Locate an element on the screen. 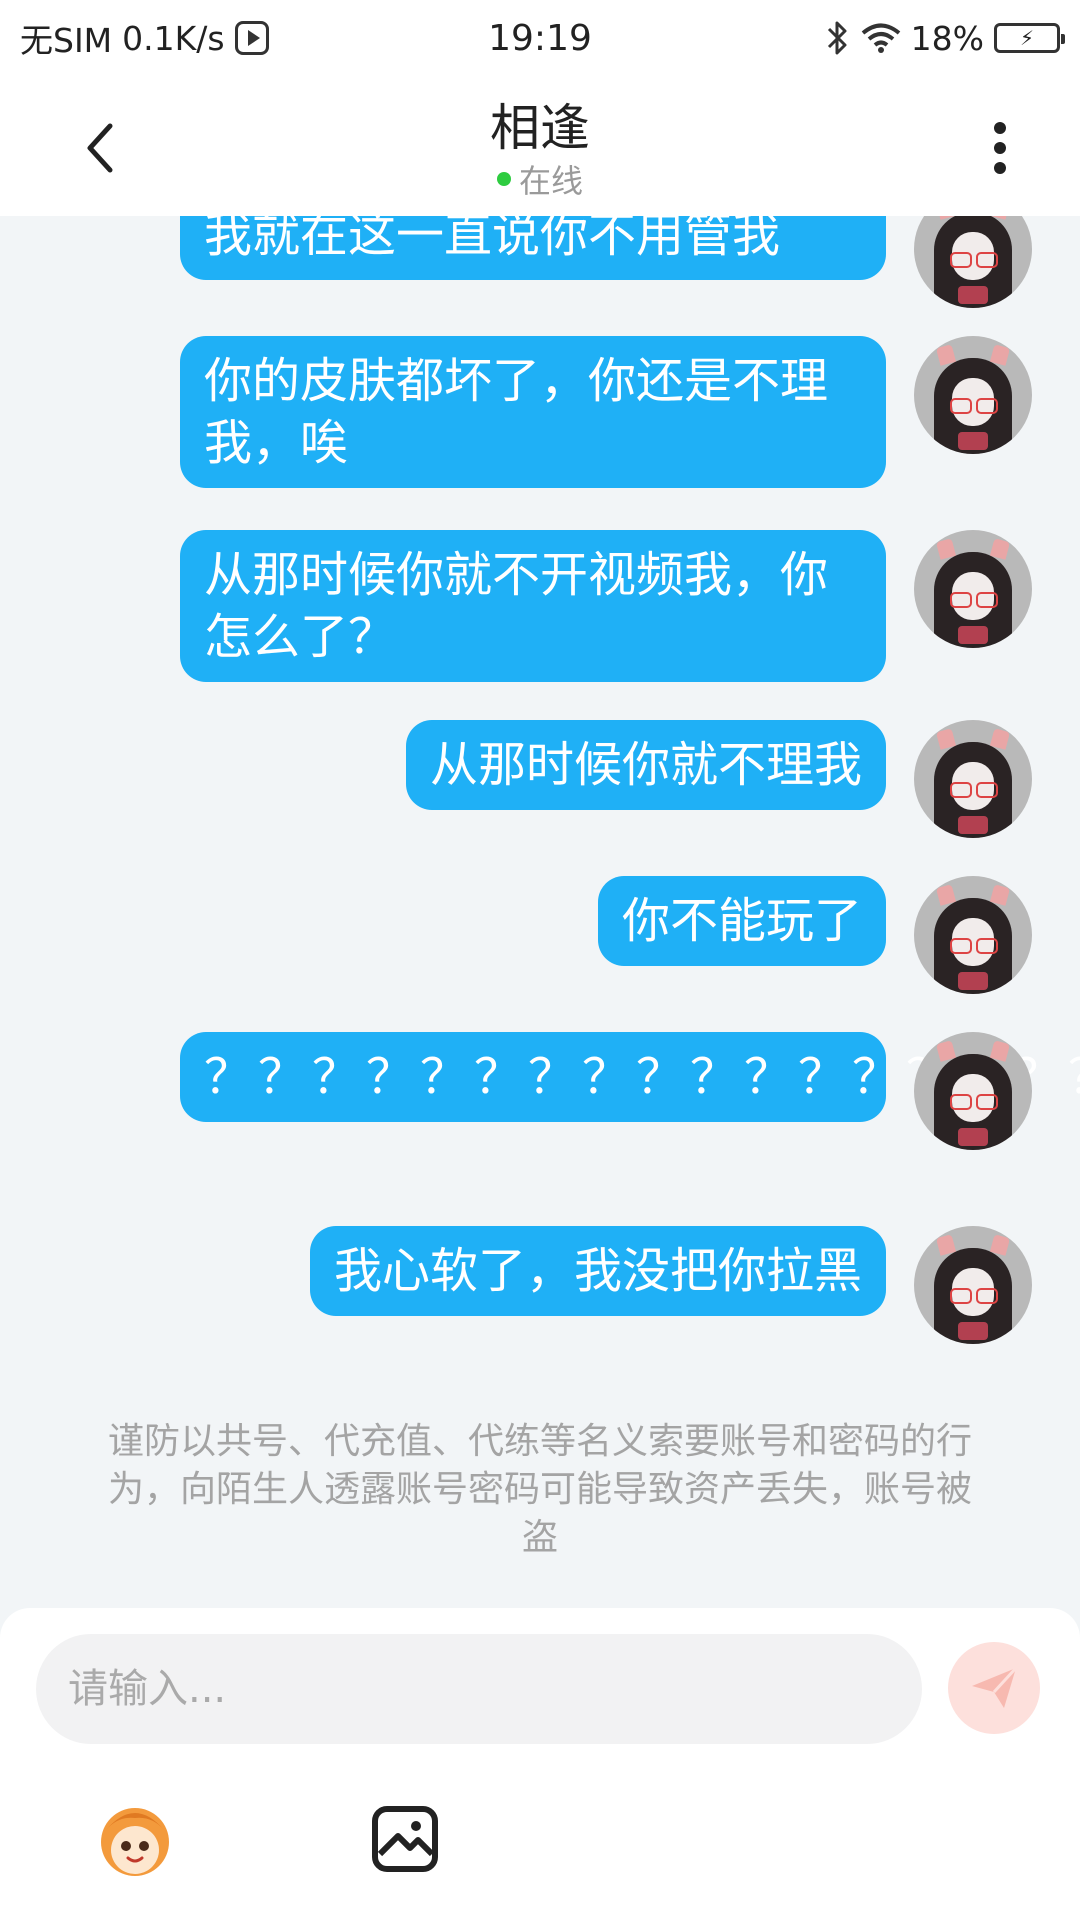 Image resolution: width=1080 pixels, height=1920 pixels. image-button is located at coordinates (405, 1839).